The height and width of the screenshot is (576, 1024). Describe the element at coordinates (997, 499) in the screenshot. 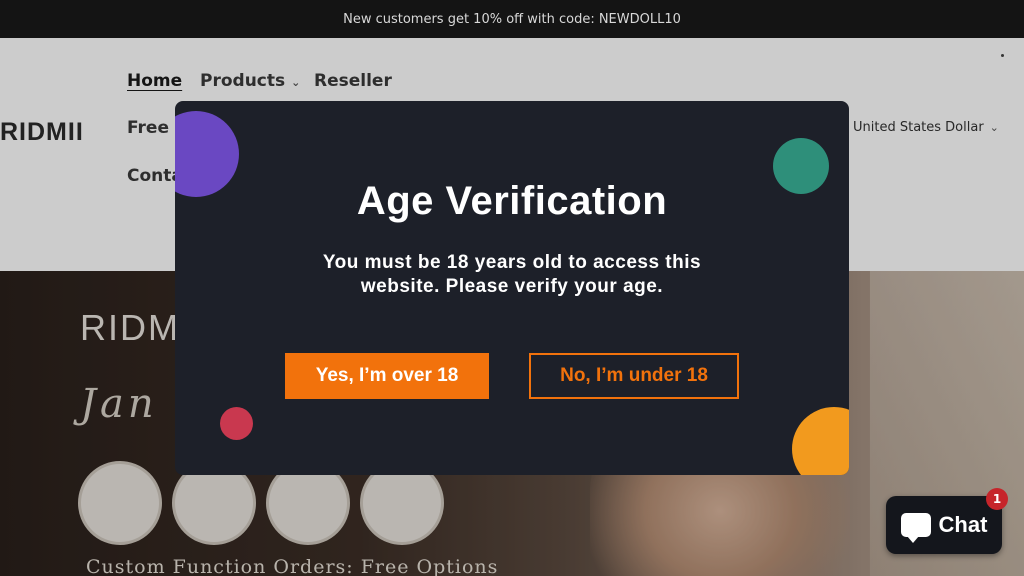

I see `chat-notification-badge: 1` at that location.